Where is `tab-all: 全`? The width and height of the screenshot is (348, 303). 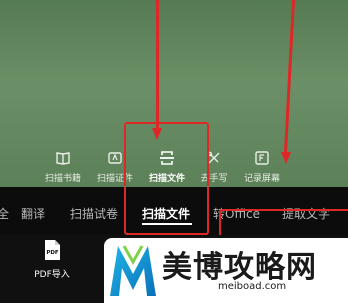
tab-all: 全 is located at coordinates (4, 213).